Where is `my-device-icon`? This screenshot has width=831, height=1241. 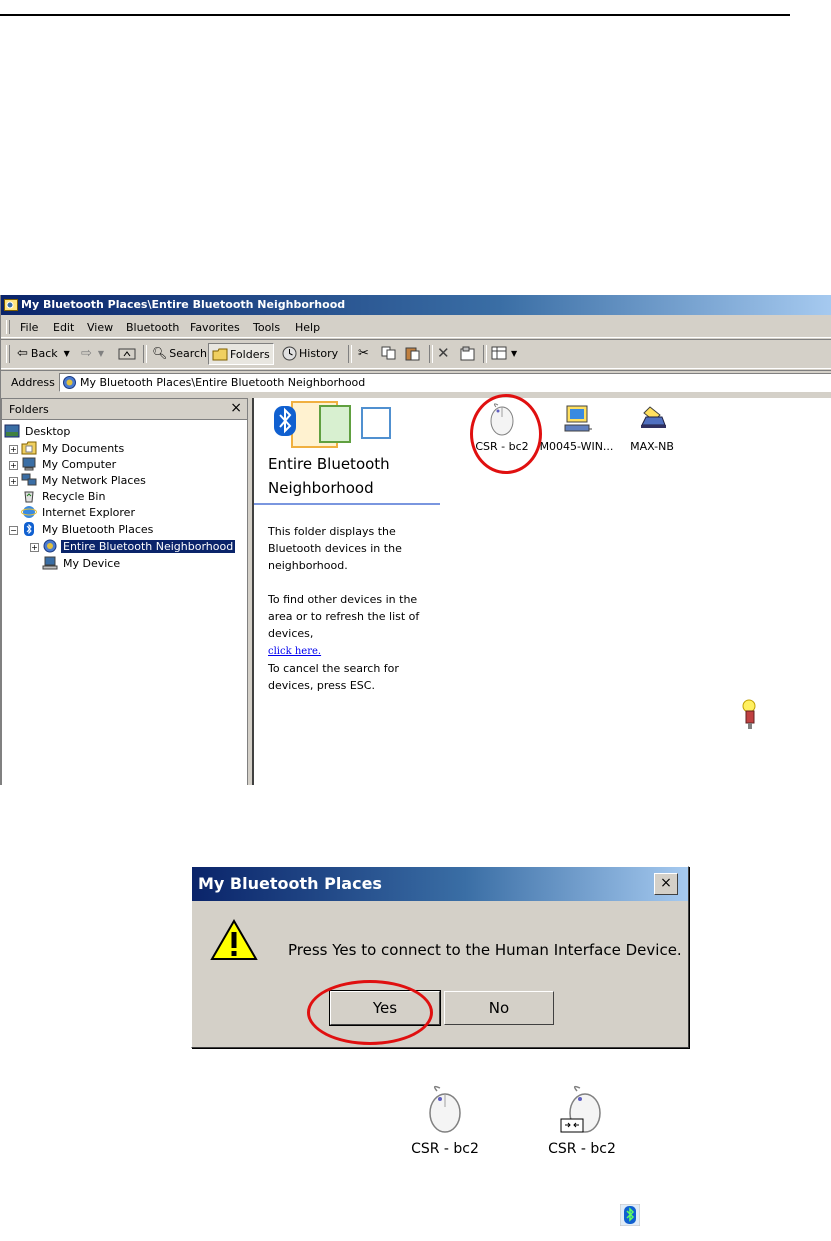
my-device-icon is located at coordinates (50, 563).